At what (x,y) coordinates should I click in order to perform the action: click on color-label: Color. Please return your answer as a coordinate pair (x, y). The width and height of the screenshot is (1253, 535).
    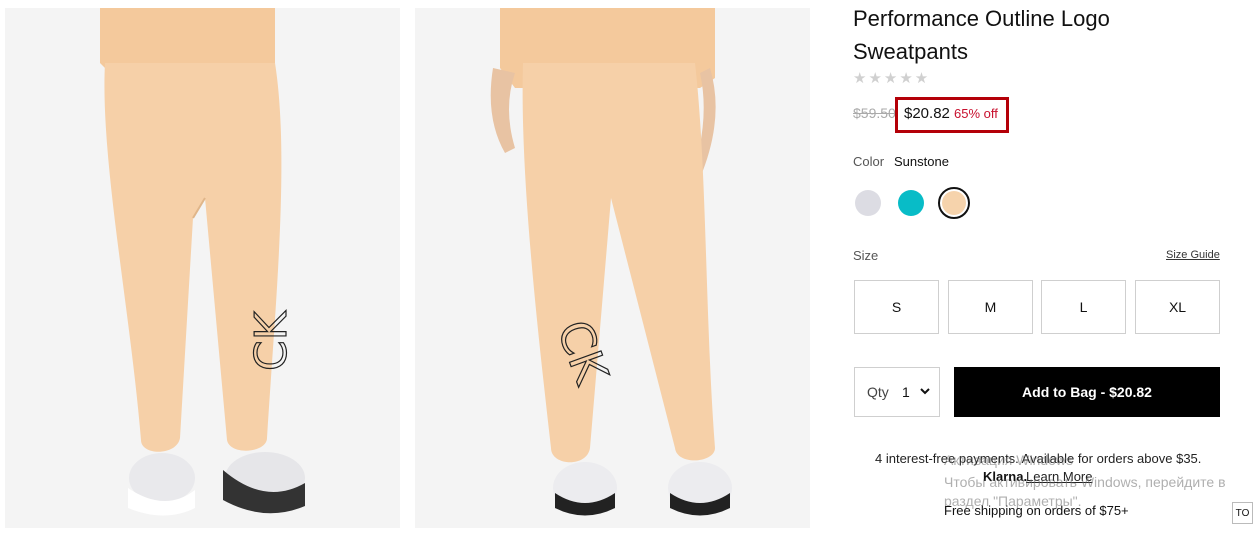
    Looking at the image, I should click on (869, 161).